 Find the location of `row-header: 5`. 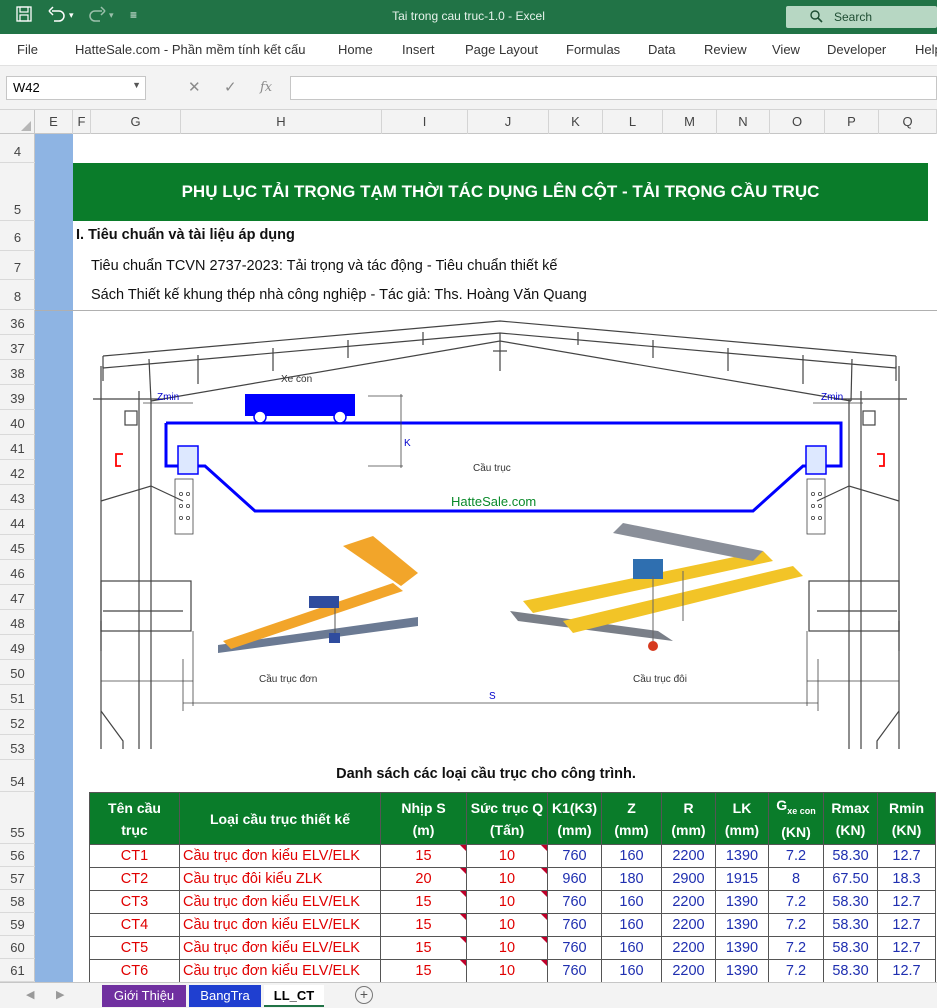

row-header: 5 is located at coordinates (17, 192).